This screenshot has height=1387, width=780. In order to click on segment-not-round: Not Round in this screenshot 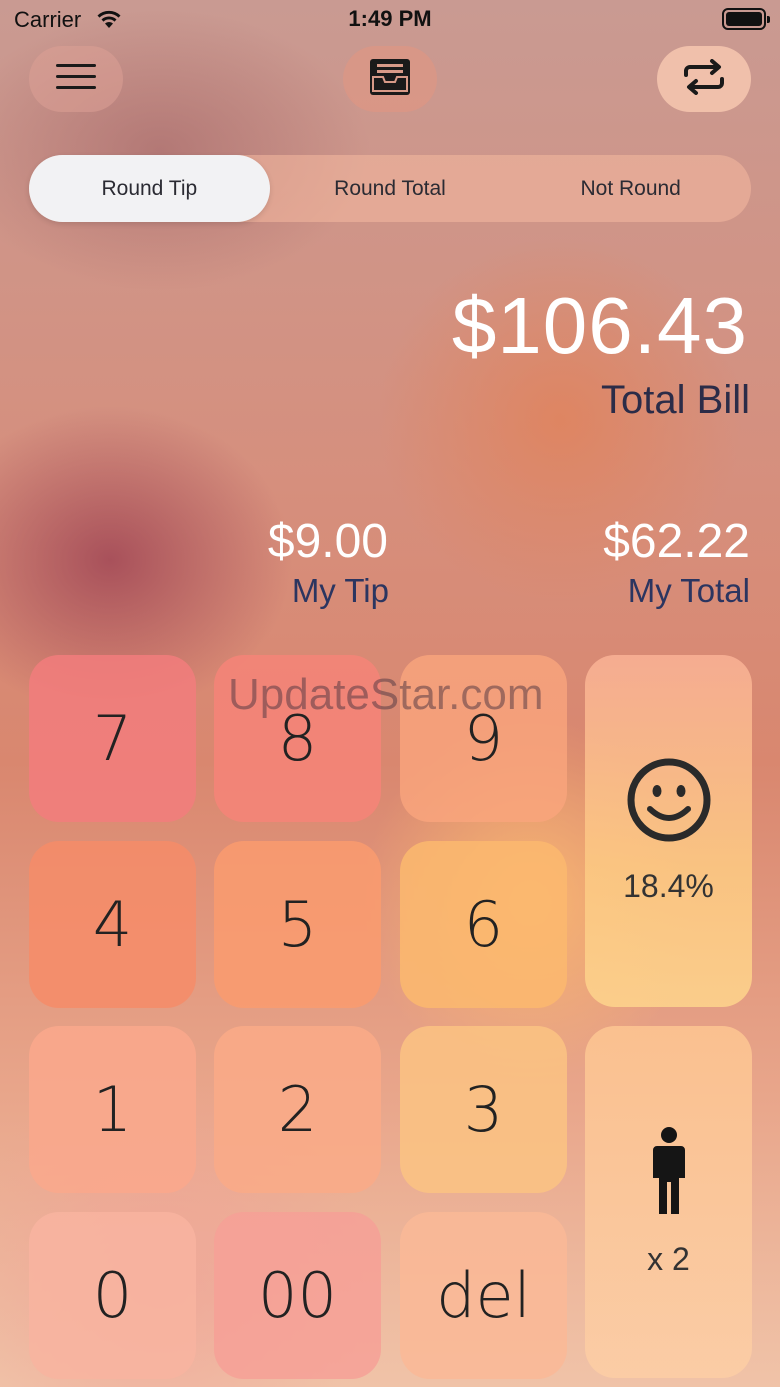, I will do `click(630, 188)`.